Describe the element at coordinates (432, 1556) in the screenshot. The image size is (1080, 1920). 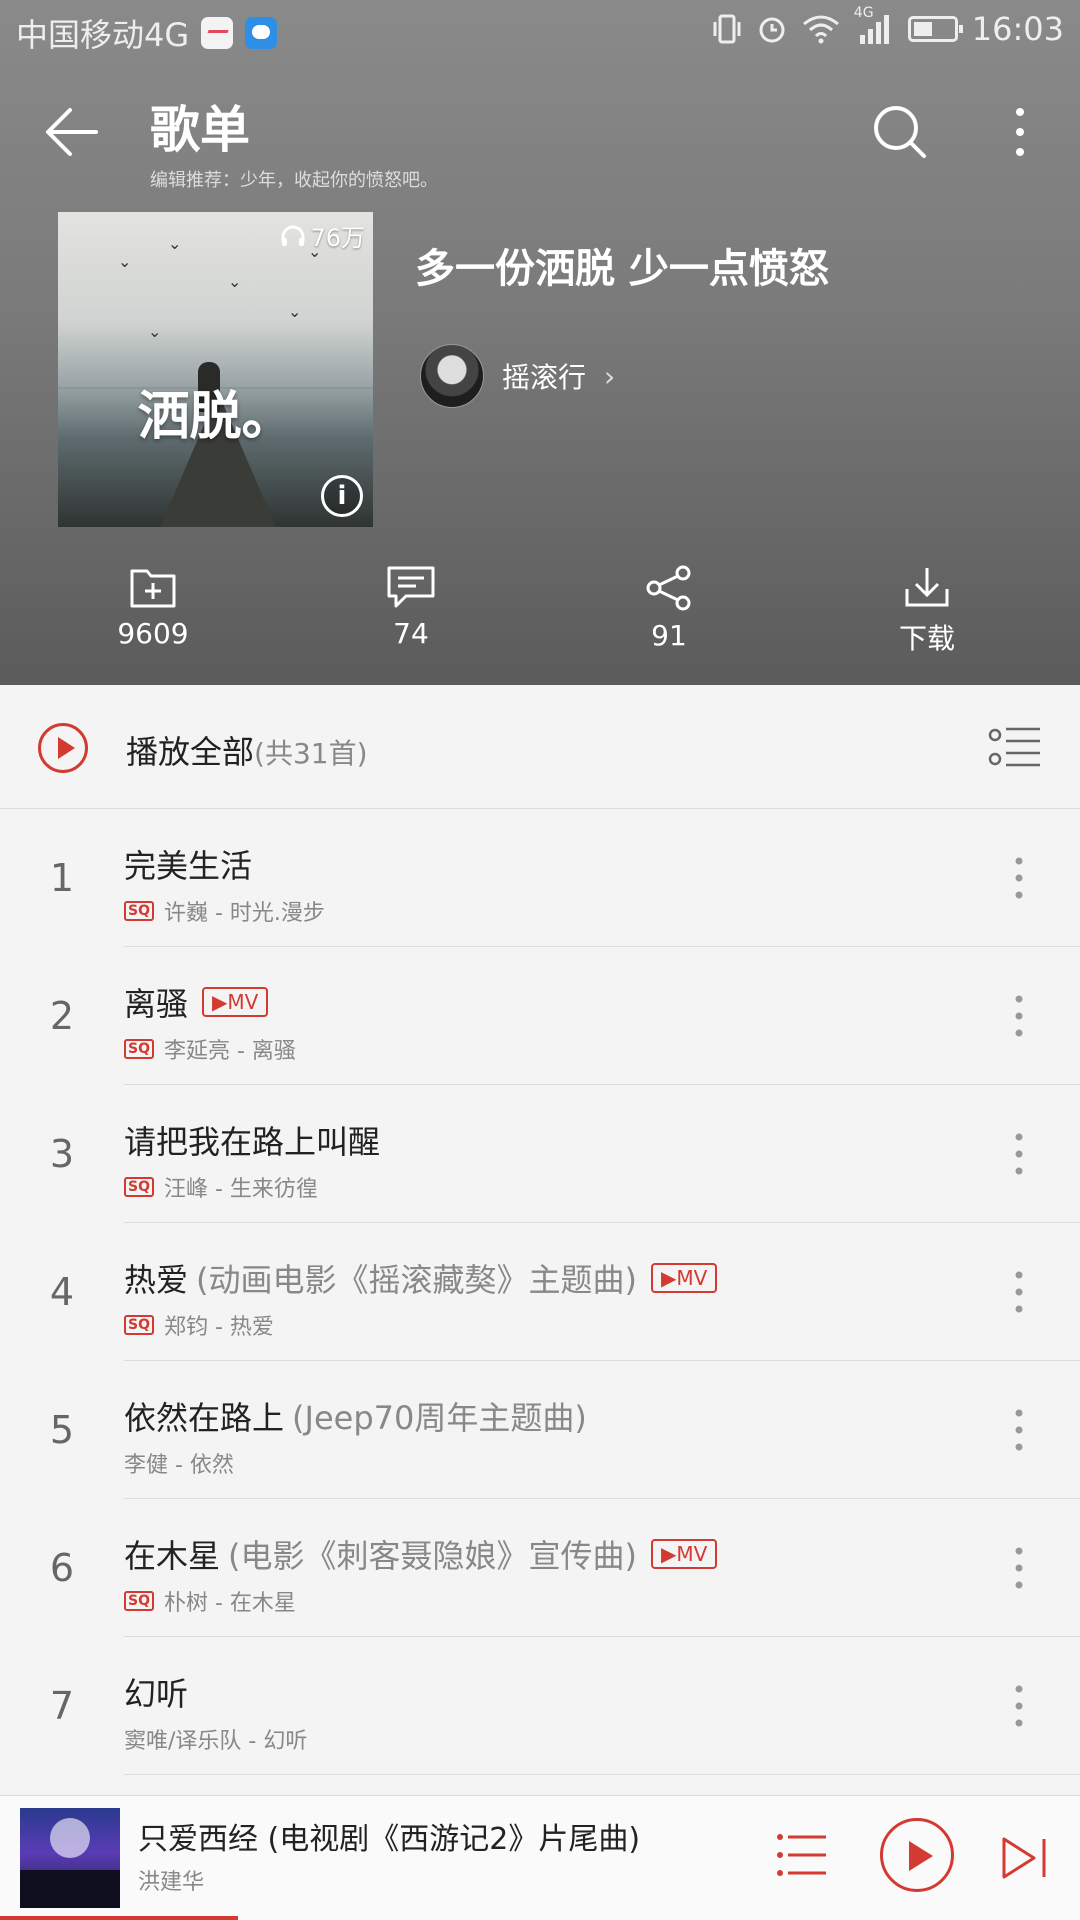
I see `song-note: (电影《刺客聂隐娘》宣传曲)` at that location.